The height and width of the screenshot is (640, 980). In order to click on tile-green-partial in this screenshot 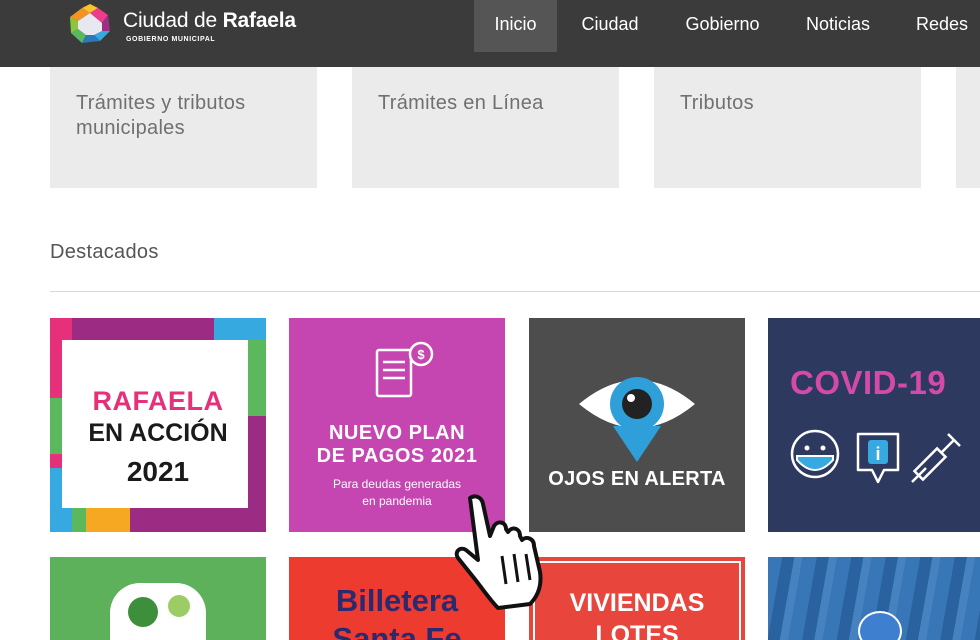, I will do `click(158, 598)`.